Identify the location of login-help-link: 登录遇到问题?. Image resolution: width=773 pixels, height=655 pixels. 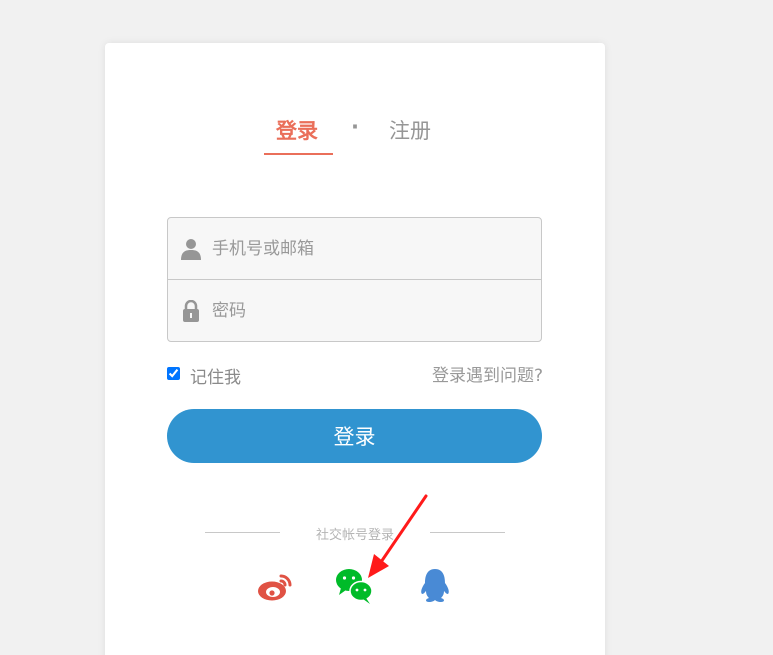
(487, 373).